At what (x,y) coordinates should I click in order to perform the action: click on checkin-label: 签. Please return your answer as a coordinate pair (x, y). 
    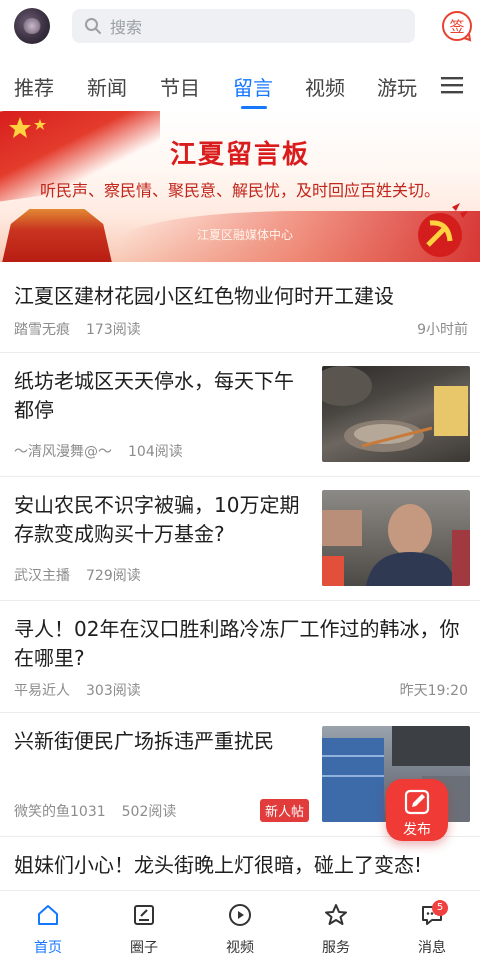
    Looking at the image, I should click on (456, 27).